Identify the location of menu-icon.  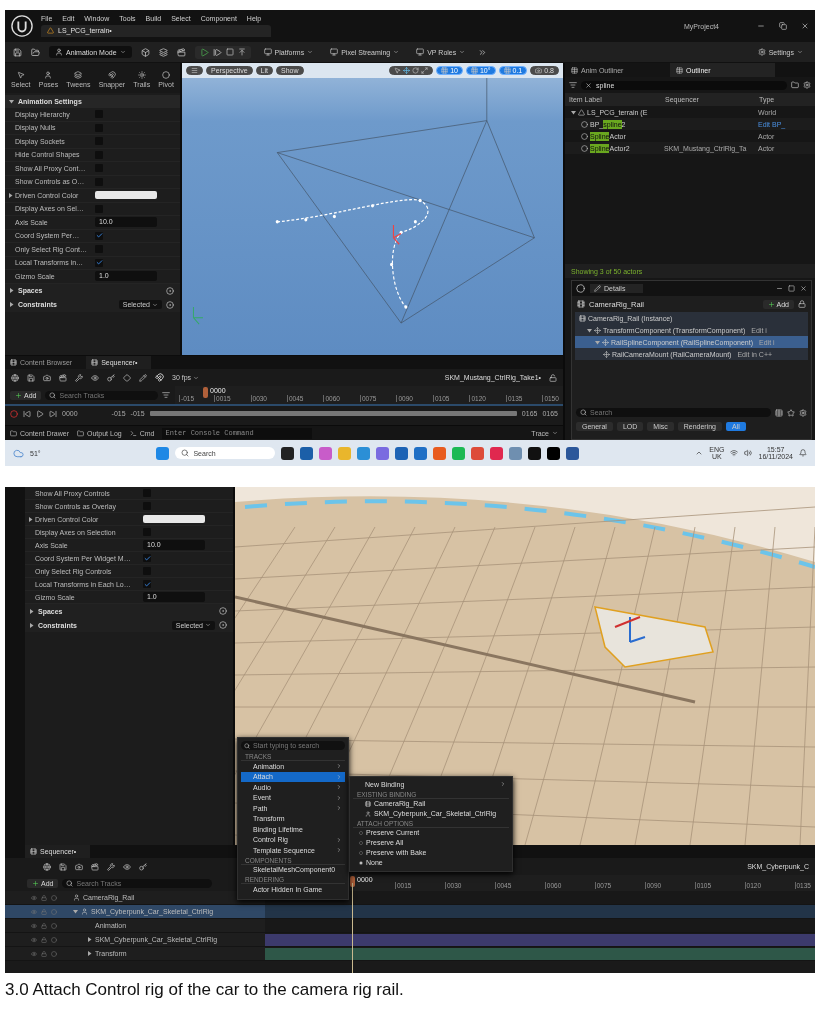
(194, 70).